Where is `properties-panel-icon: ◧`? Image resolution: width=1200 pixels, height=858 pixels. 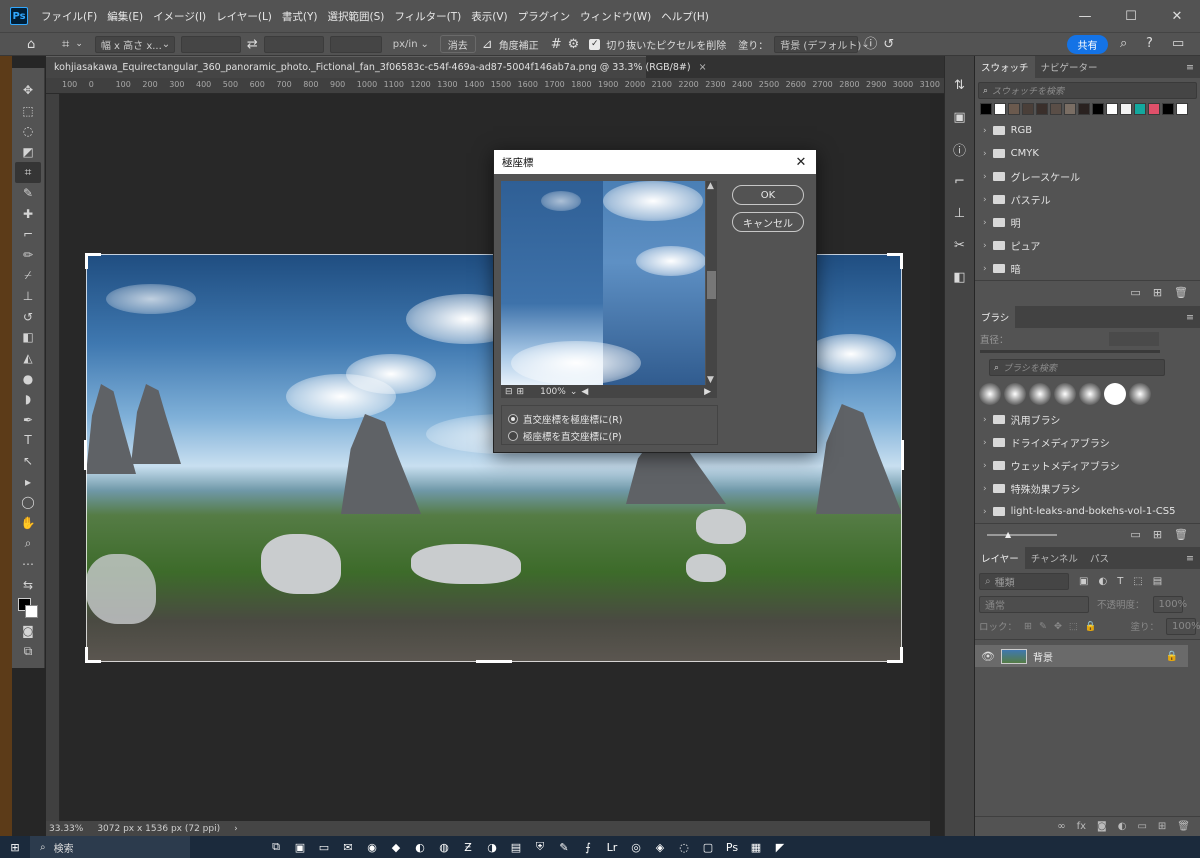
properties-panel-icon: ◧ is located at coordinates (960, 277).